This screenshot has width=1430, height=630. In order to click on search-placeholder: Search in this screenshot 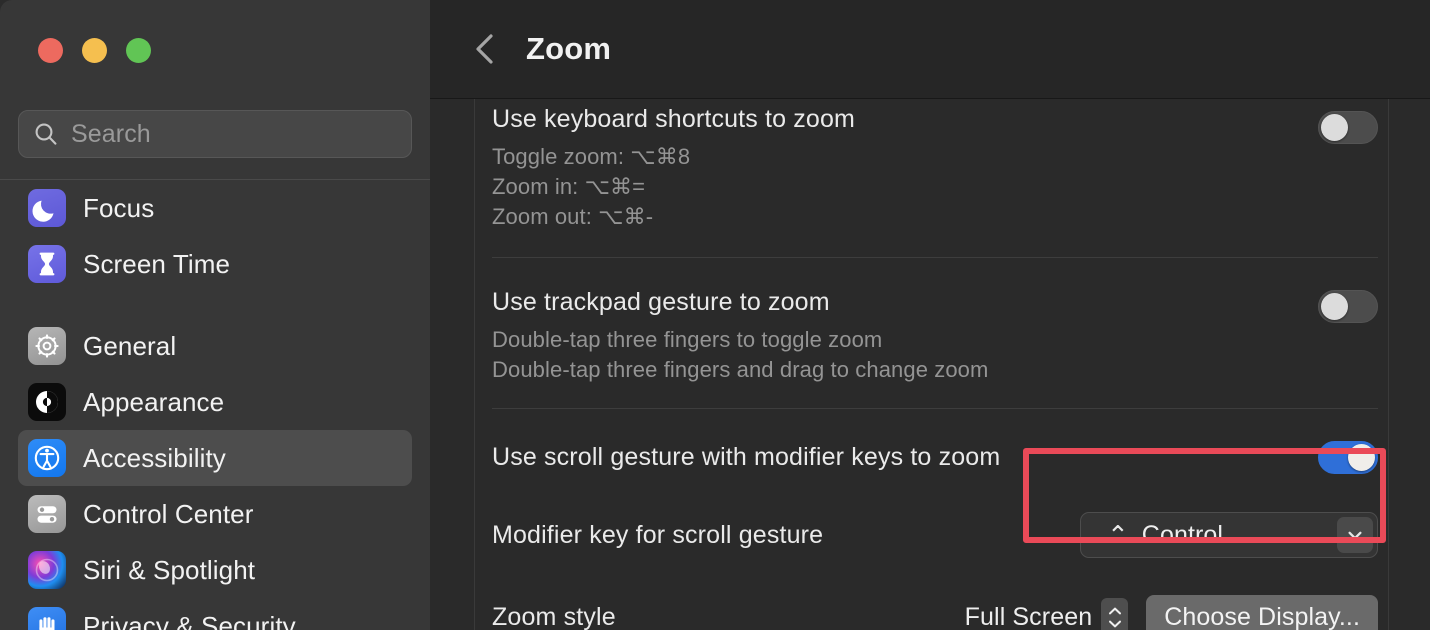, I will do `click(111, 133)`.